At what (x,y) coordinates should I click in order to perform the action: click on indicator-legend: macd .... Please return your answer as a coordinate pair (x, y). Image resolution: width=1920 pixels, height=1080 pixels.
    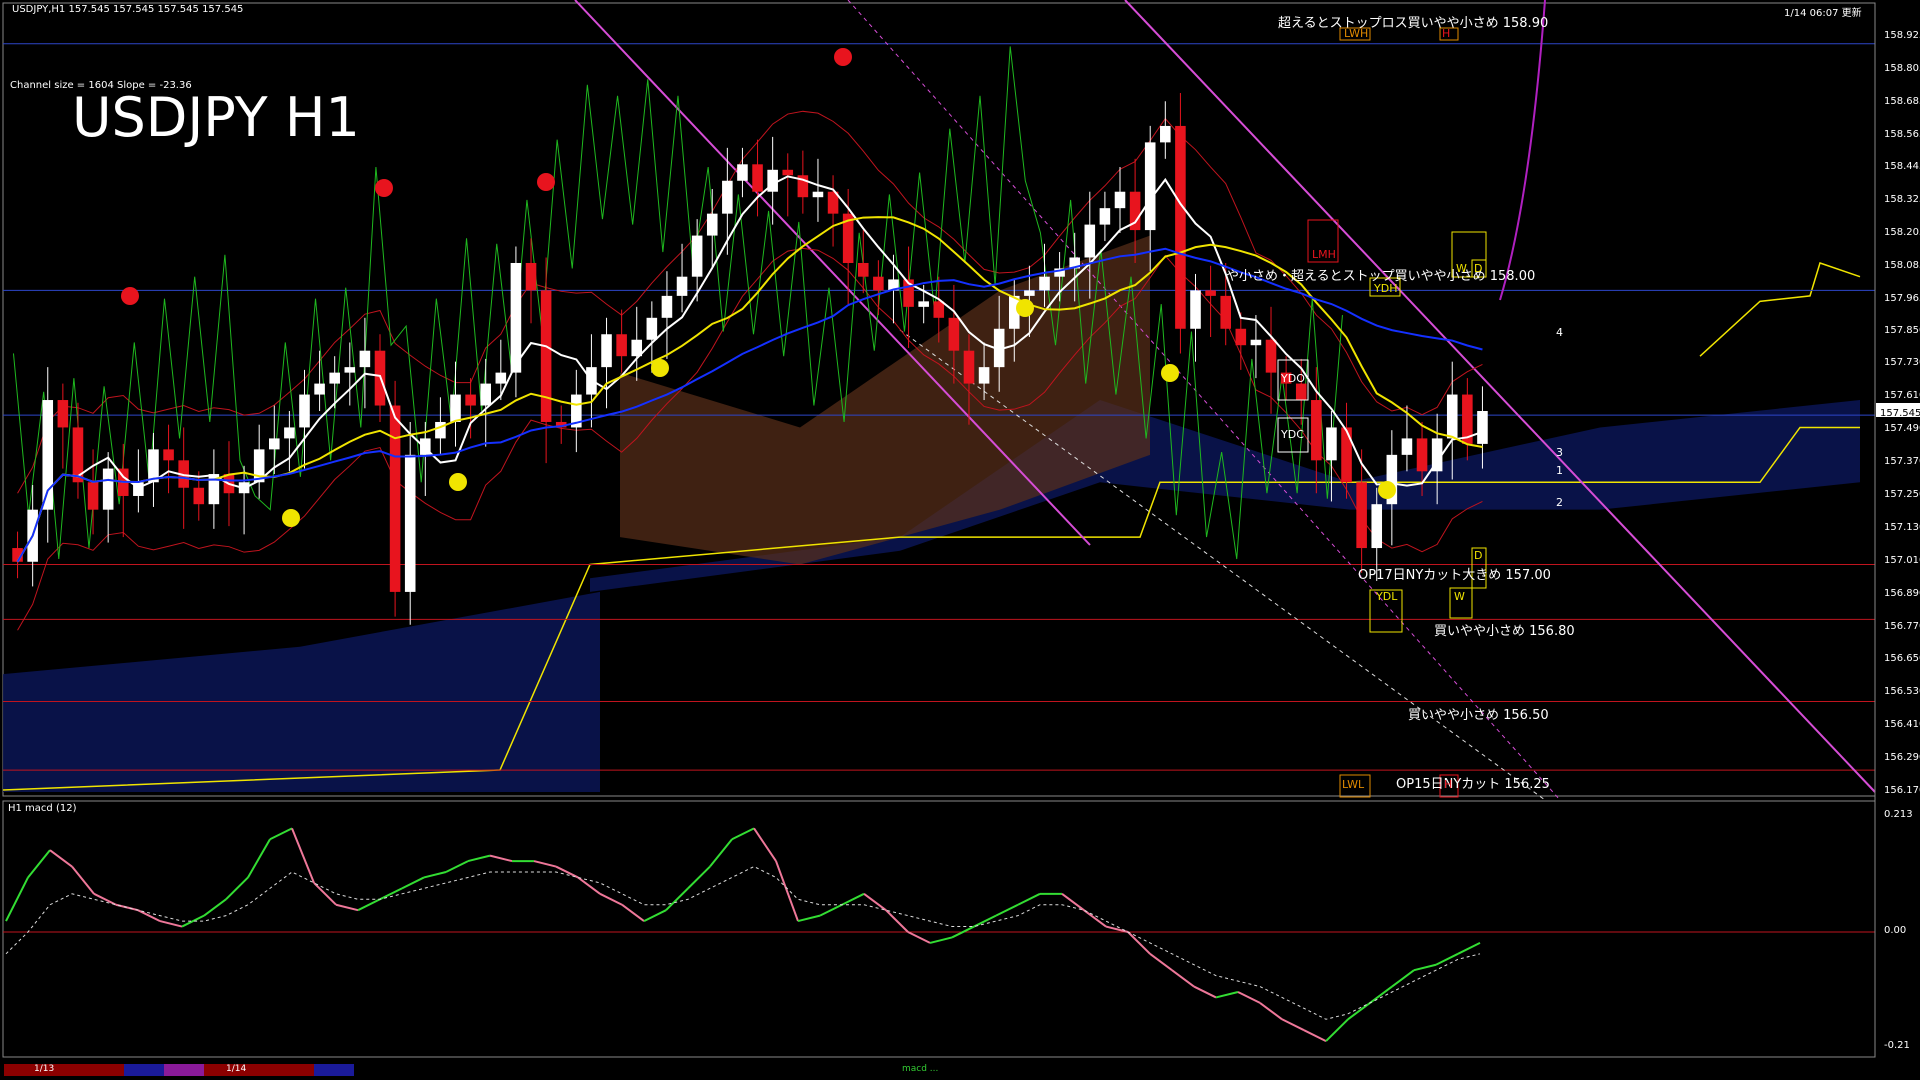
    Looking at the image, I should click on (920, 1069).